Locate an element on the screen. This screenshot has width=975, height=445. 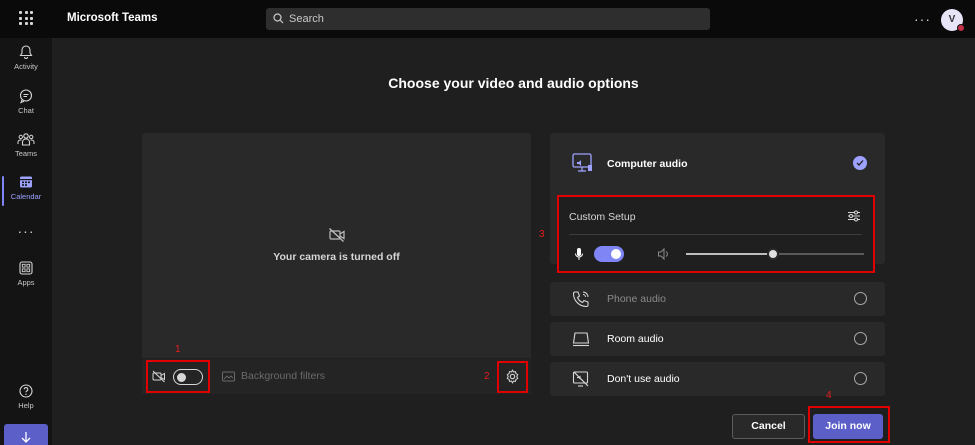
audio-option-label: Phone audio is located at coordinates (636, 299).